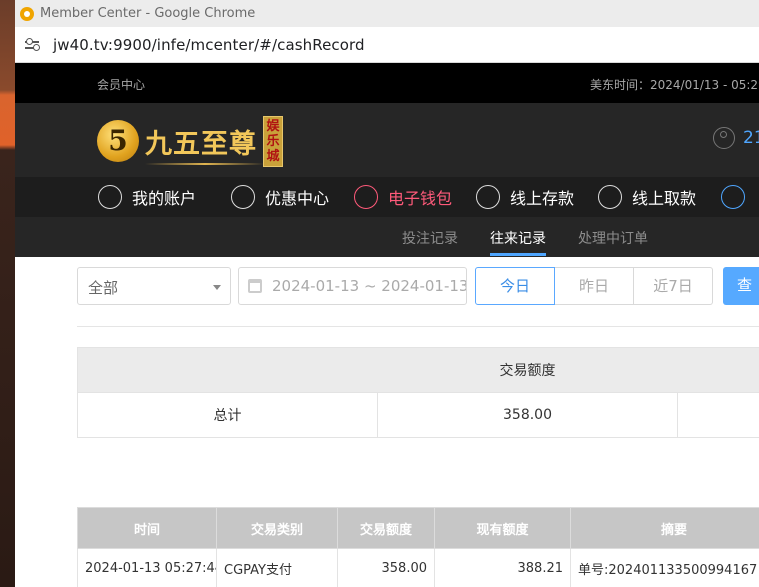 The width and height of the screenshot is (759, 587). What do you see at coordinates (488, 197) in the screenshot?
I see `deposit-icon` at bounding box center [488, 197].